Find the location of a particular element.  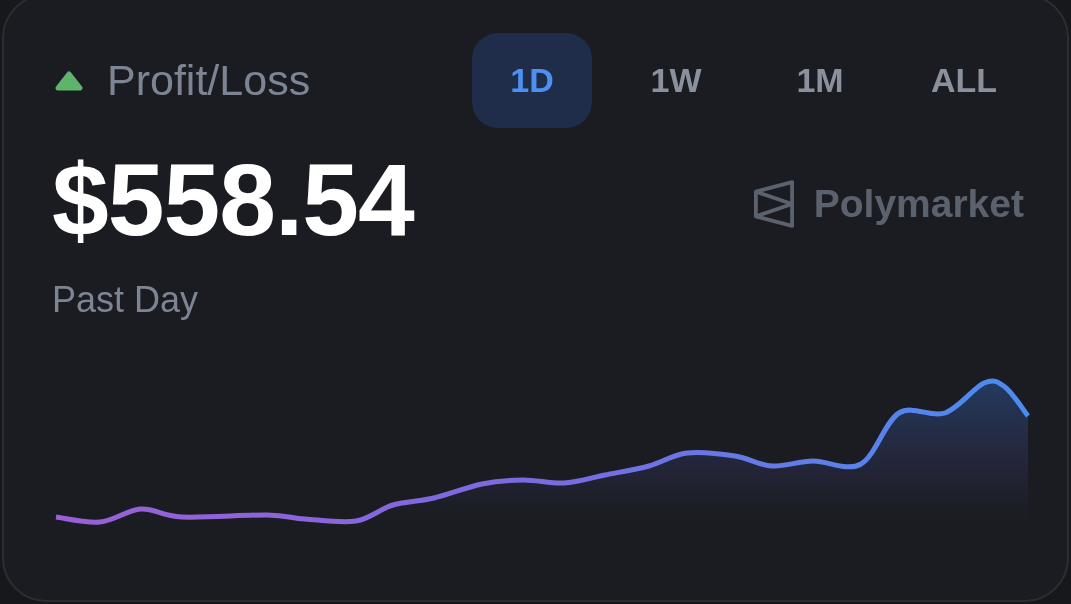

period-tab: 1M is located at coordinates (820, 80).